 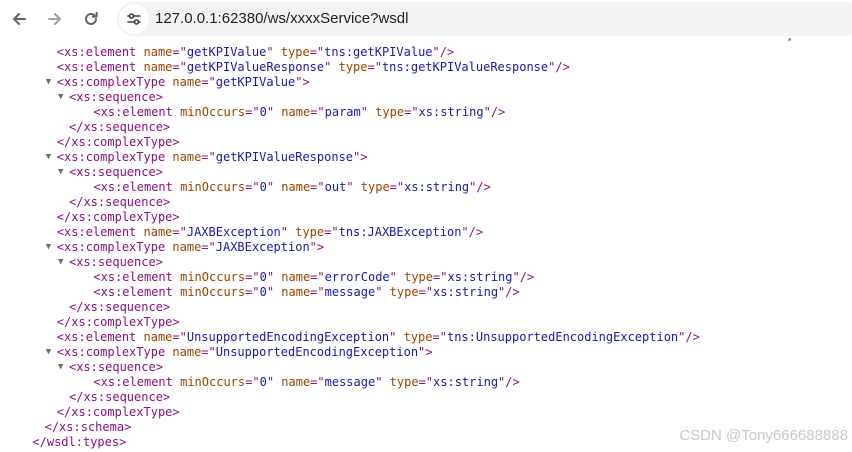 What do you see at coordinates (789, 40) in the screenshot?
I see `xml-cut-fragment: ]` at bounding box center [789, 40].